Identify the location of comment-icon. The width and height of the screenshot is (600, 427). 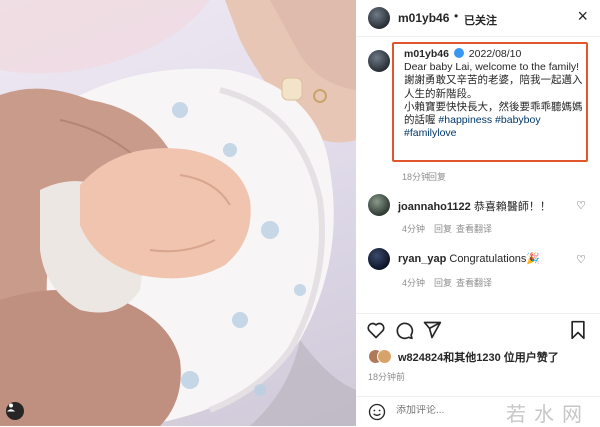
(404, 330).